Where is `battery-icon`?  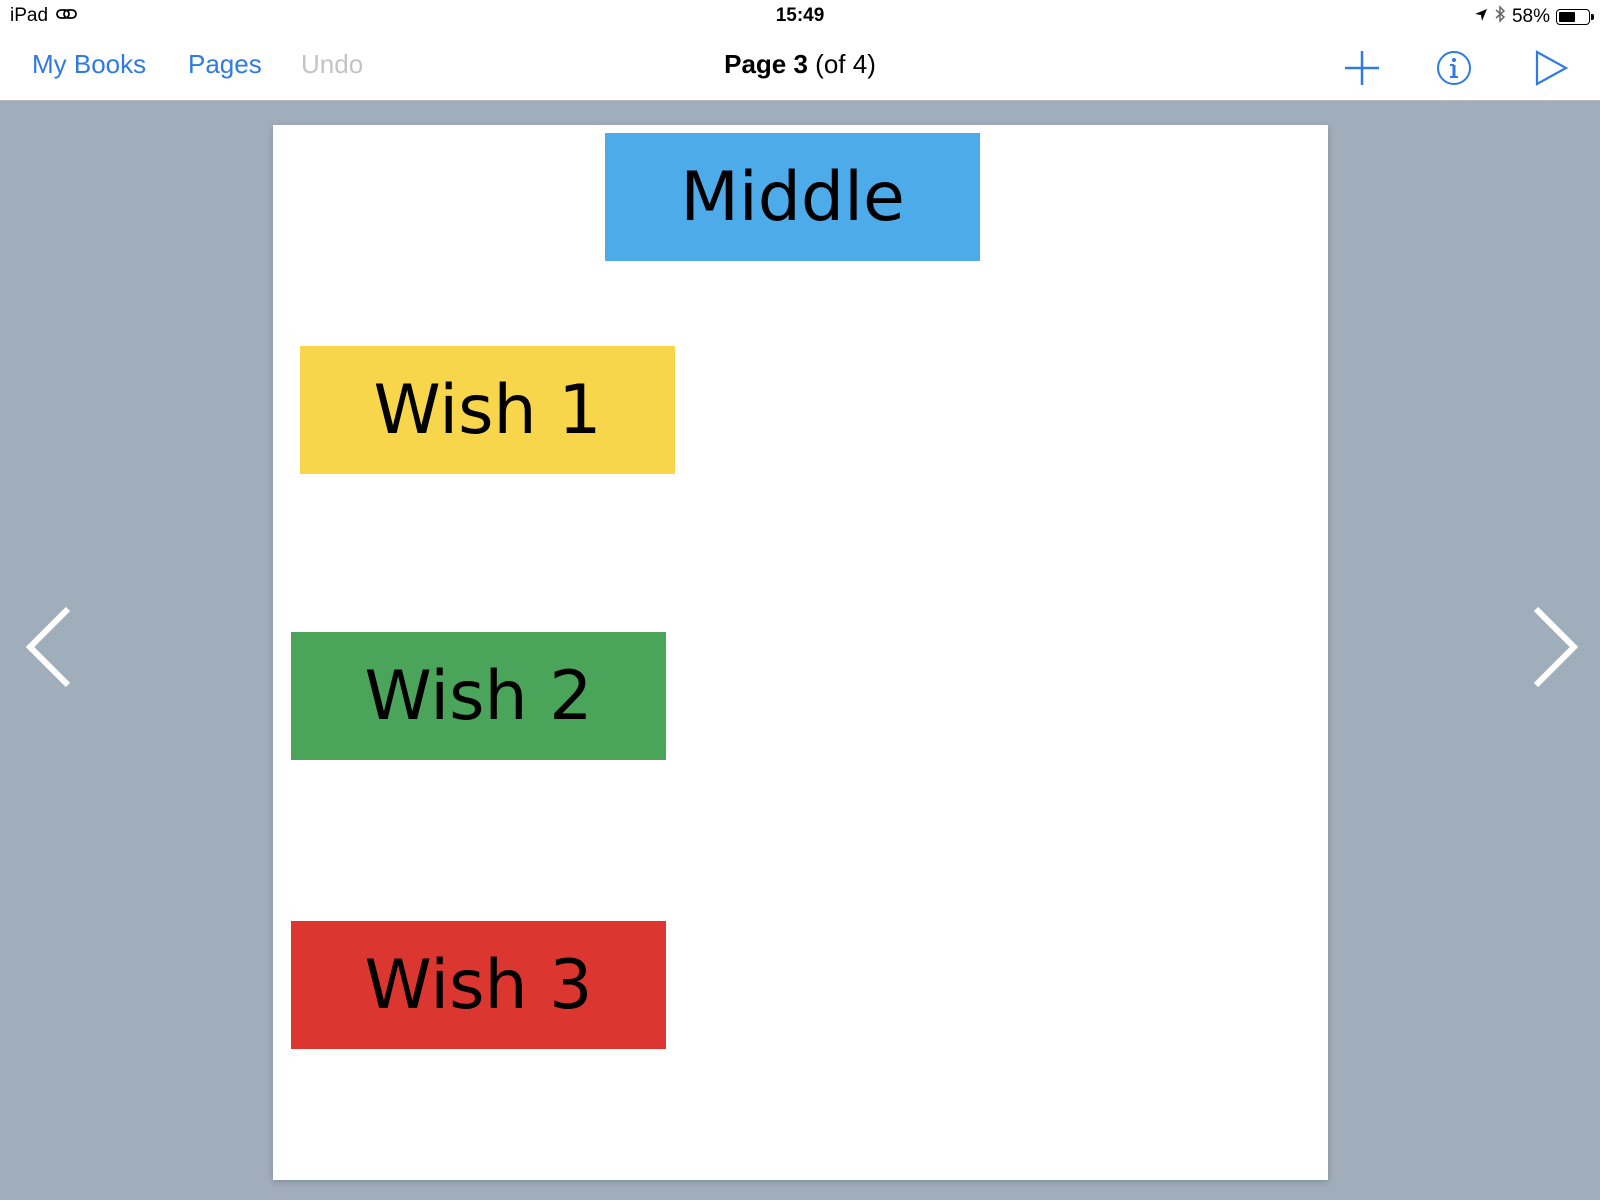
battery-icon is located at coordinates (1575, 17).